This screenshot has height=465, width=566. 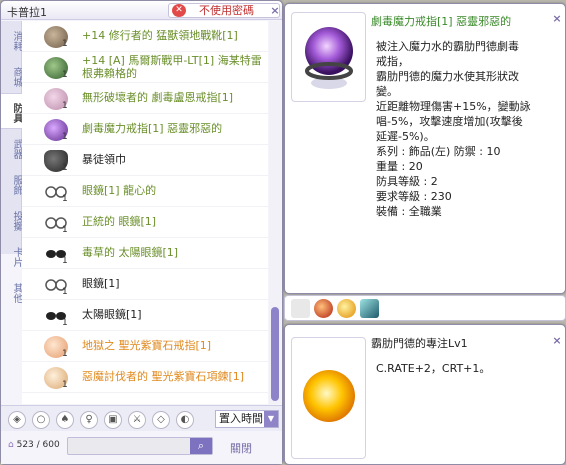 I want to click on item-name: 無形破壞者的 劇毒盧恩戒指[1], so click(x=158, y=97).